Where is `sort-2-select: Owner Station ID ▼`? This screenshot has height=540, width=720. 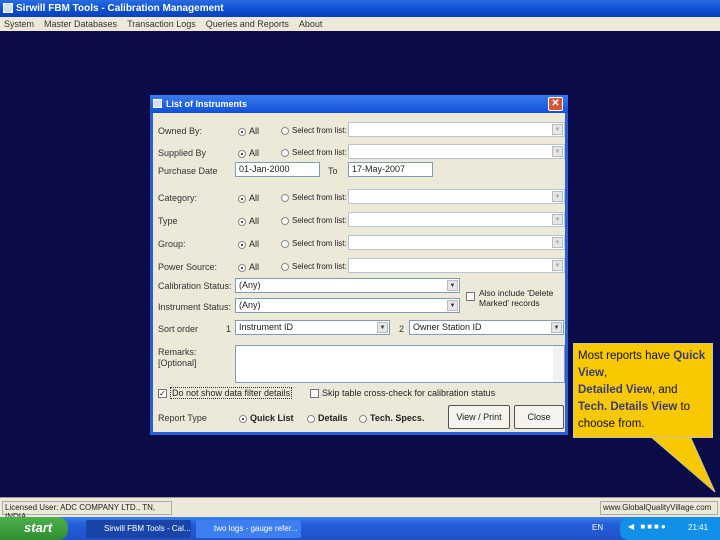
sort-2-select: Owner Station ID ▼ is located at coordinates (486, 327).